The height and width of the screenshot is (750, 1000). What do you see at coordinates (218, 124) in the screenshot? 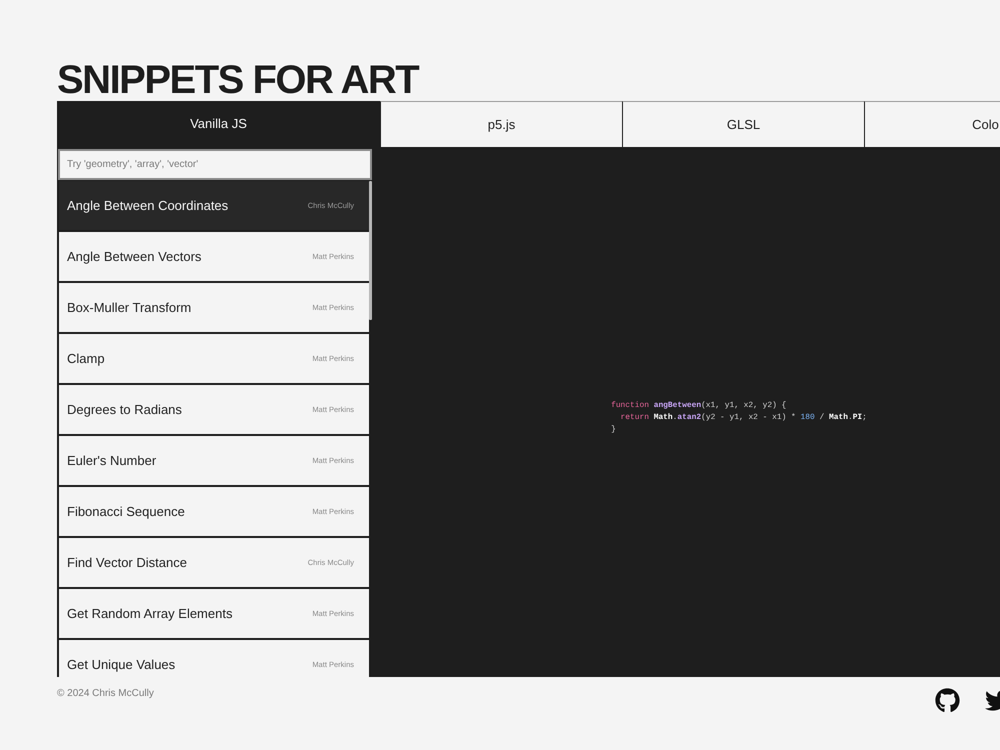
I see `tab: Vanilla JS` at bounding box center [218, 124].